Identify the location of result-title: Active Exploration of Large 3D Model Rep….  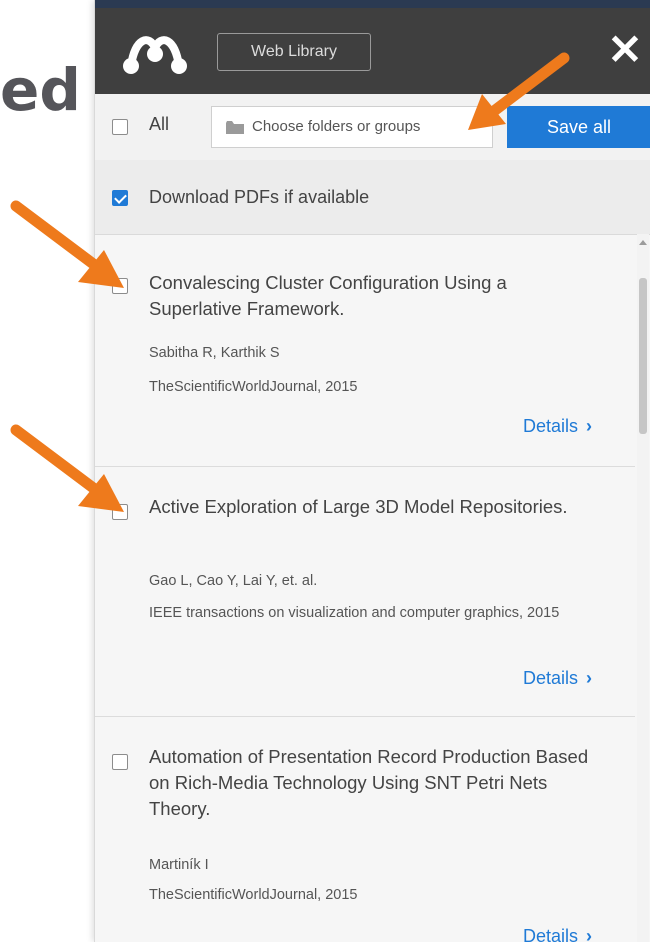
(369, 507).